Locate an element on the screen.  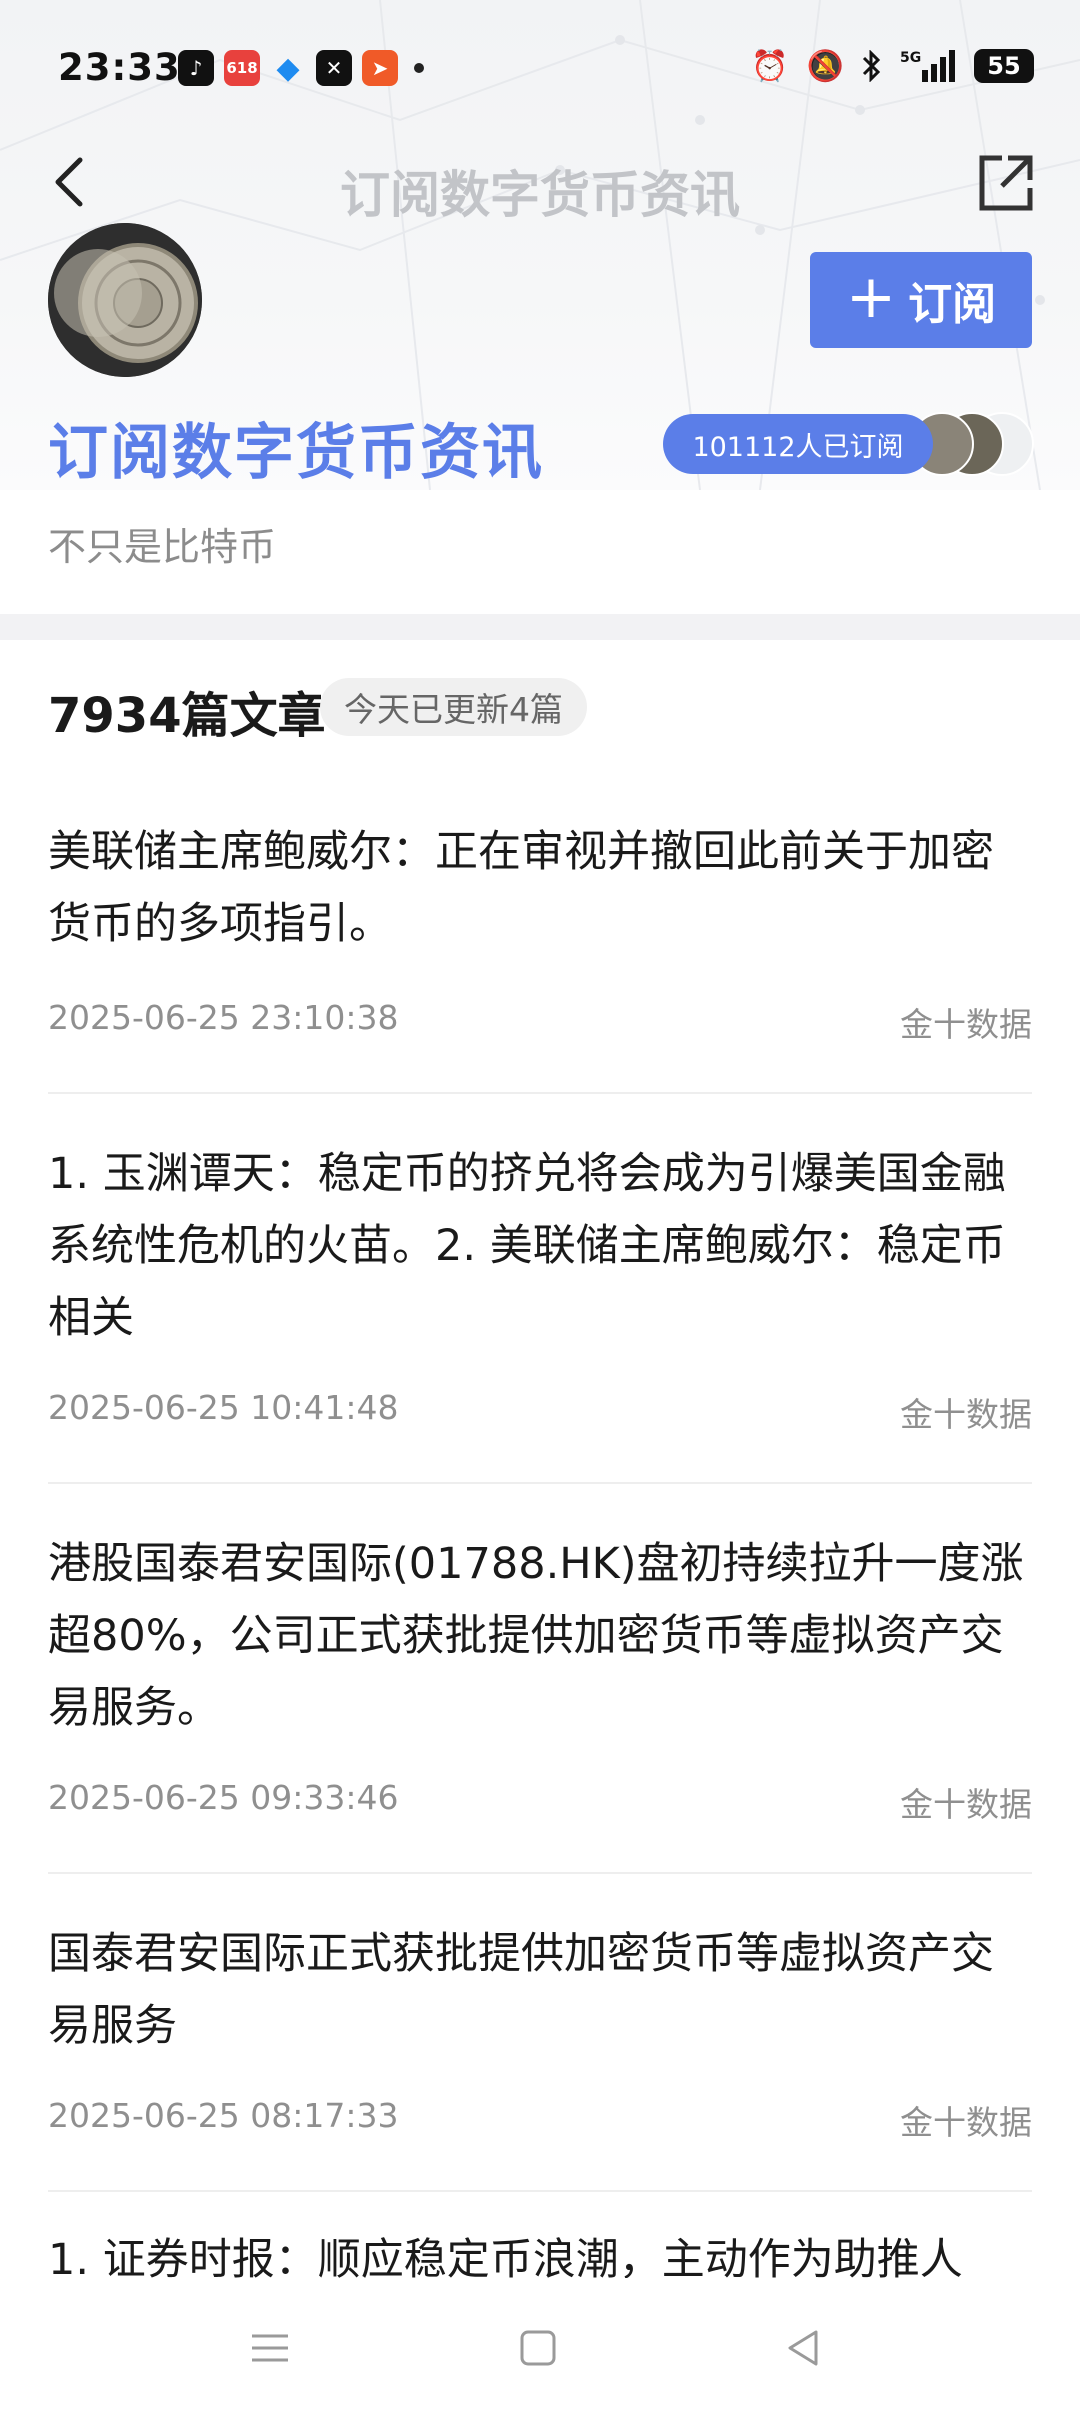
signal-icon: 5G is located at coordinates (928, 66).